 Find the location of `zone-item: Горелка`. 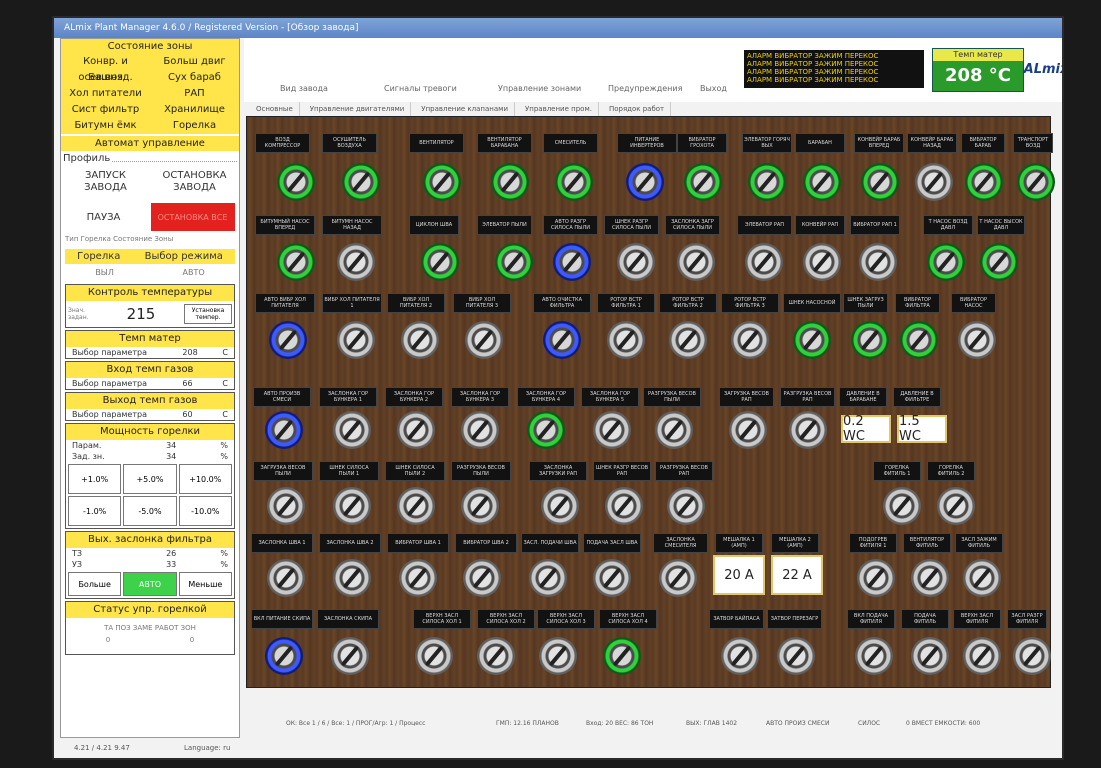

zone-item: Горелка is located at coordinates (194, 126).